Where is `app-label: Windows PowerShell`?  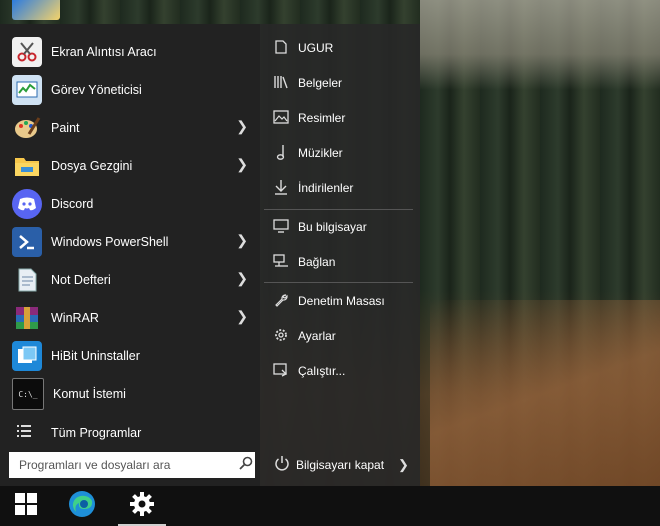
app-label: Windows PowerShell is located at coordinates (110, 242).